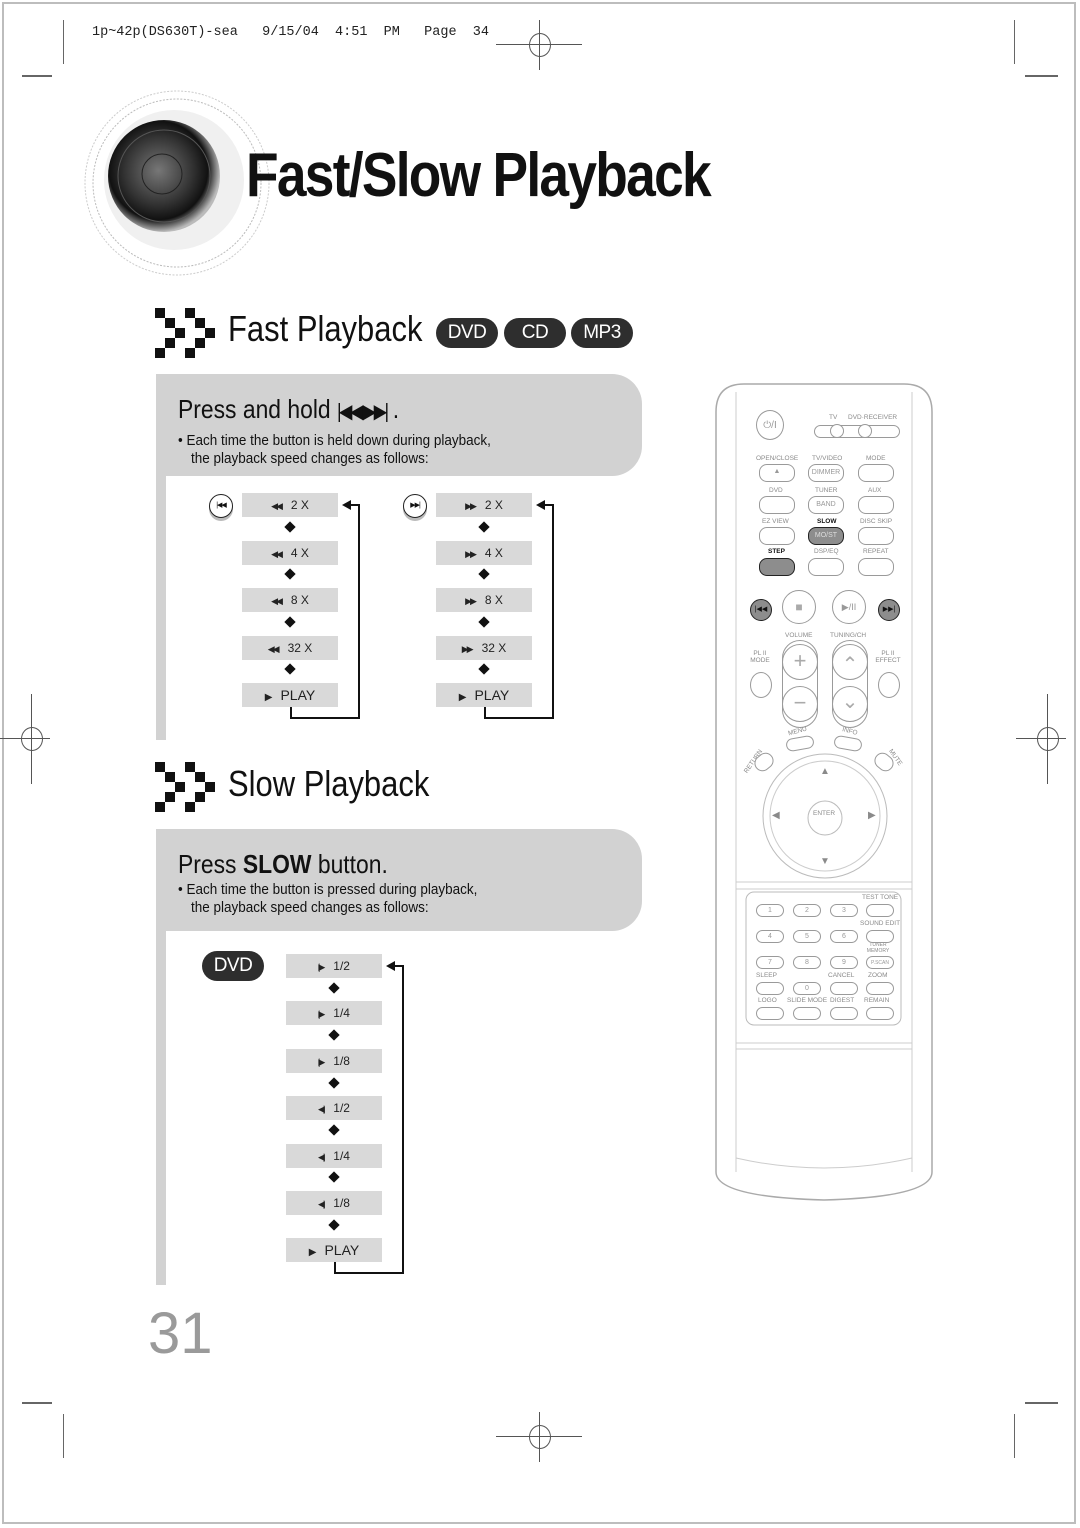 The width and height of the screenshot is (1080, 1528). What do you see at coordinates (876, 521) in the screenshot?
I see `disc-skip-label: DISC SKIP` at bounding box center [876, 521].